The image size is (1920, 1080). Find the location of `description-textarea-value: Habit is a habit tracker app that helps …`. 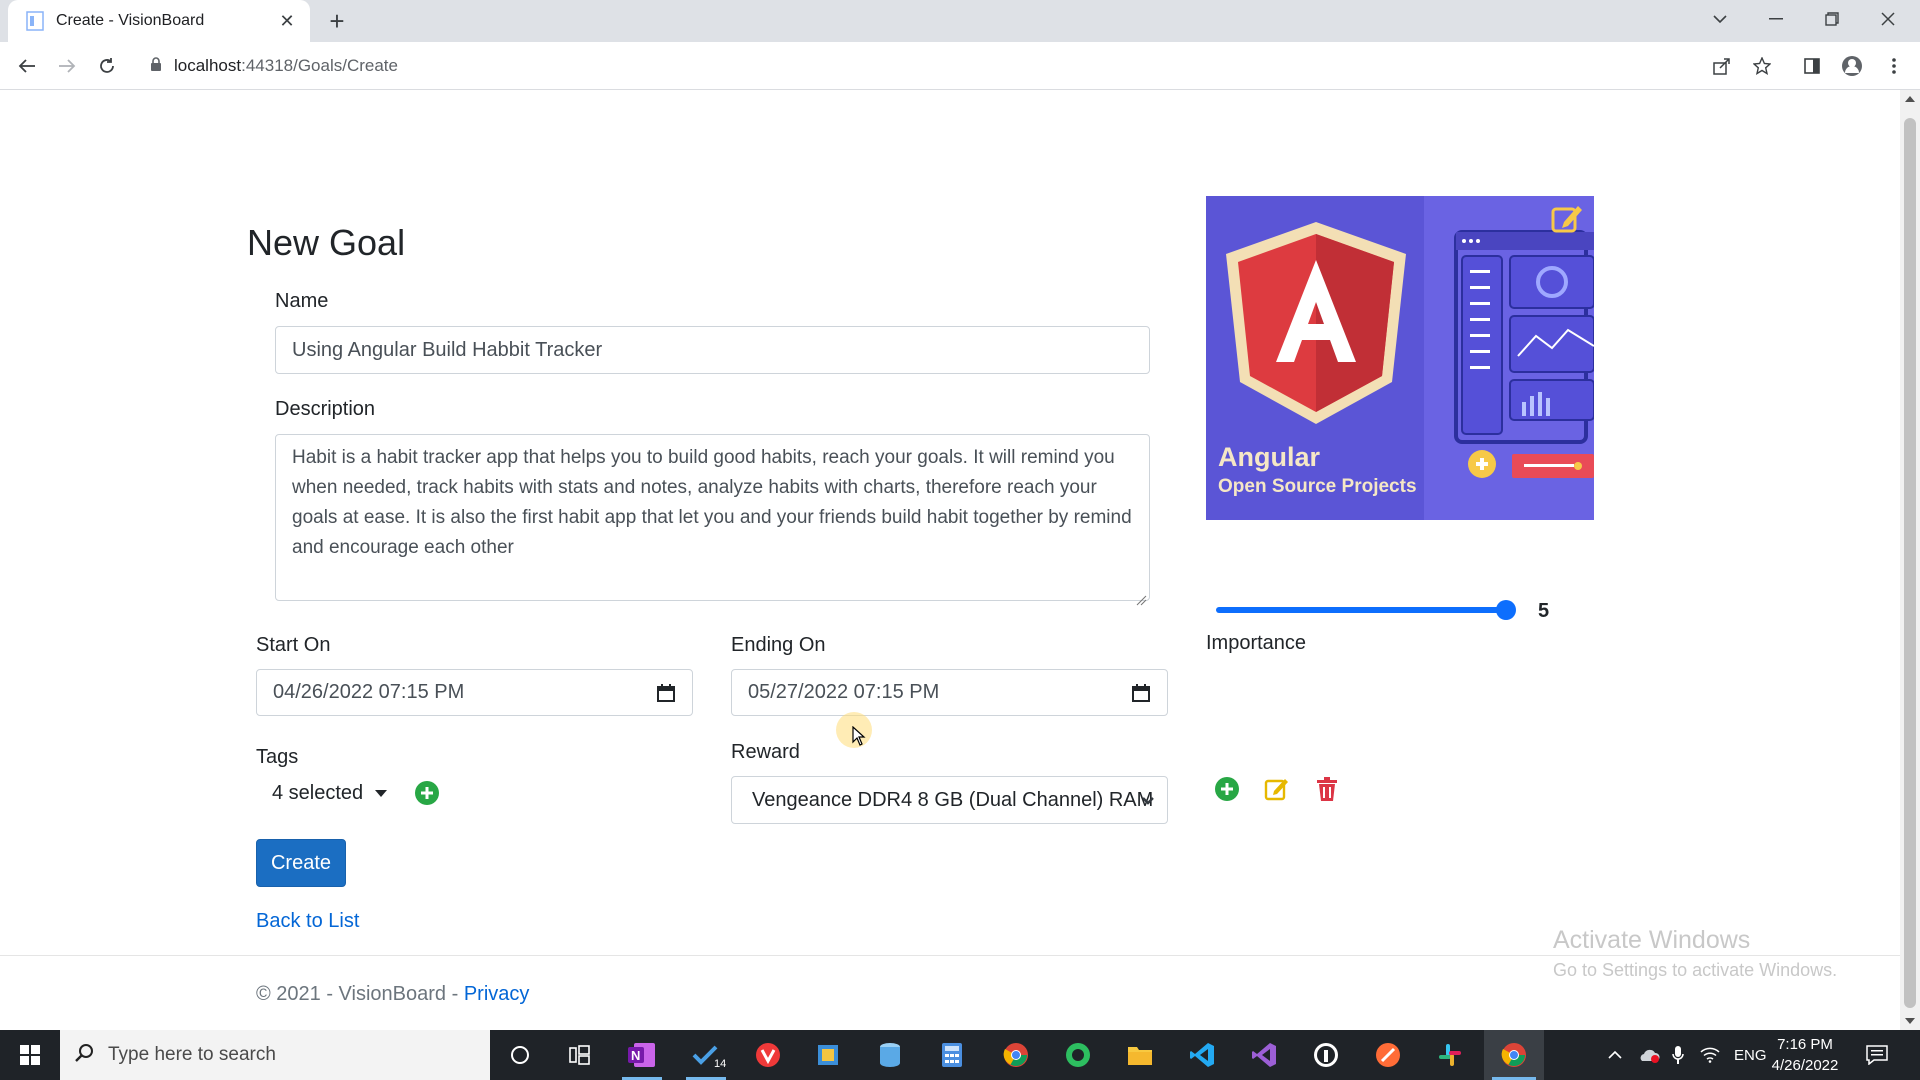

description-textarea-value: Habit is a habit tracker app that helps … is located at coordinates (712, 502).